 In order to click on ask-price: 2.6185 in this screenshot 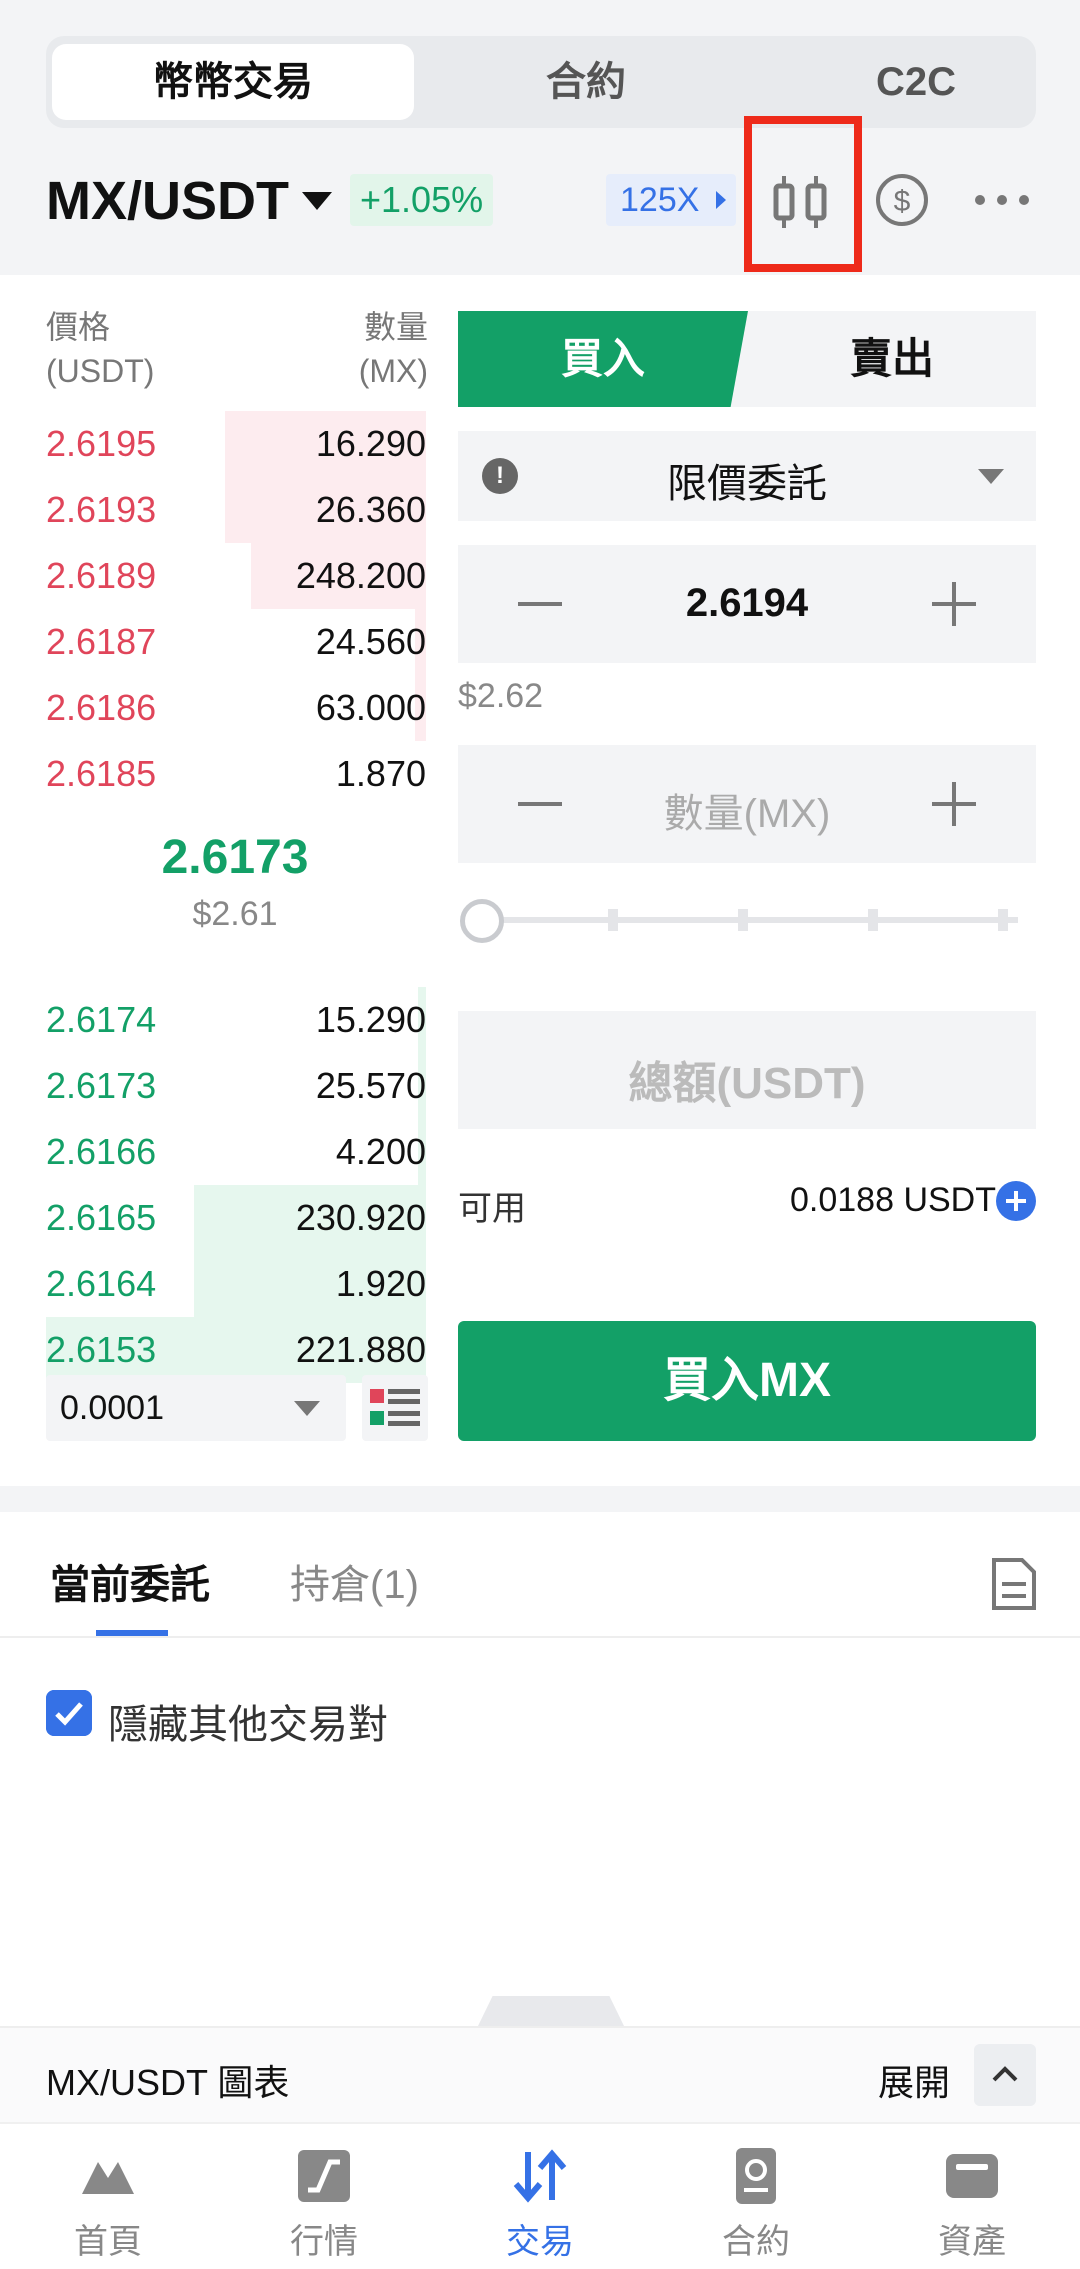, I will do `click(101, 773)`.